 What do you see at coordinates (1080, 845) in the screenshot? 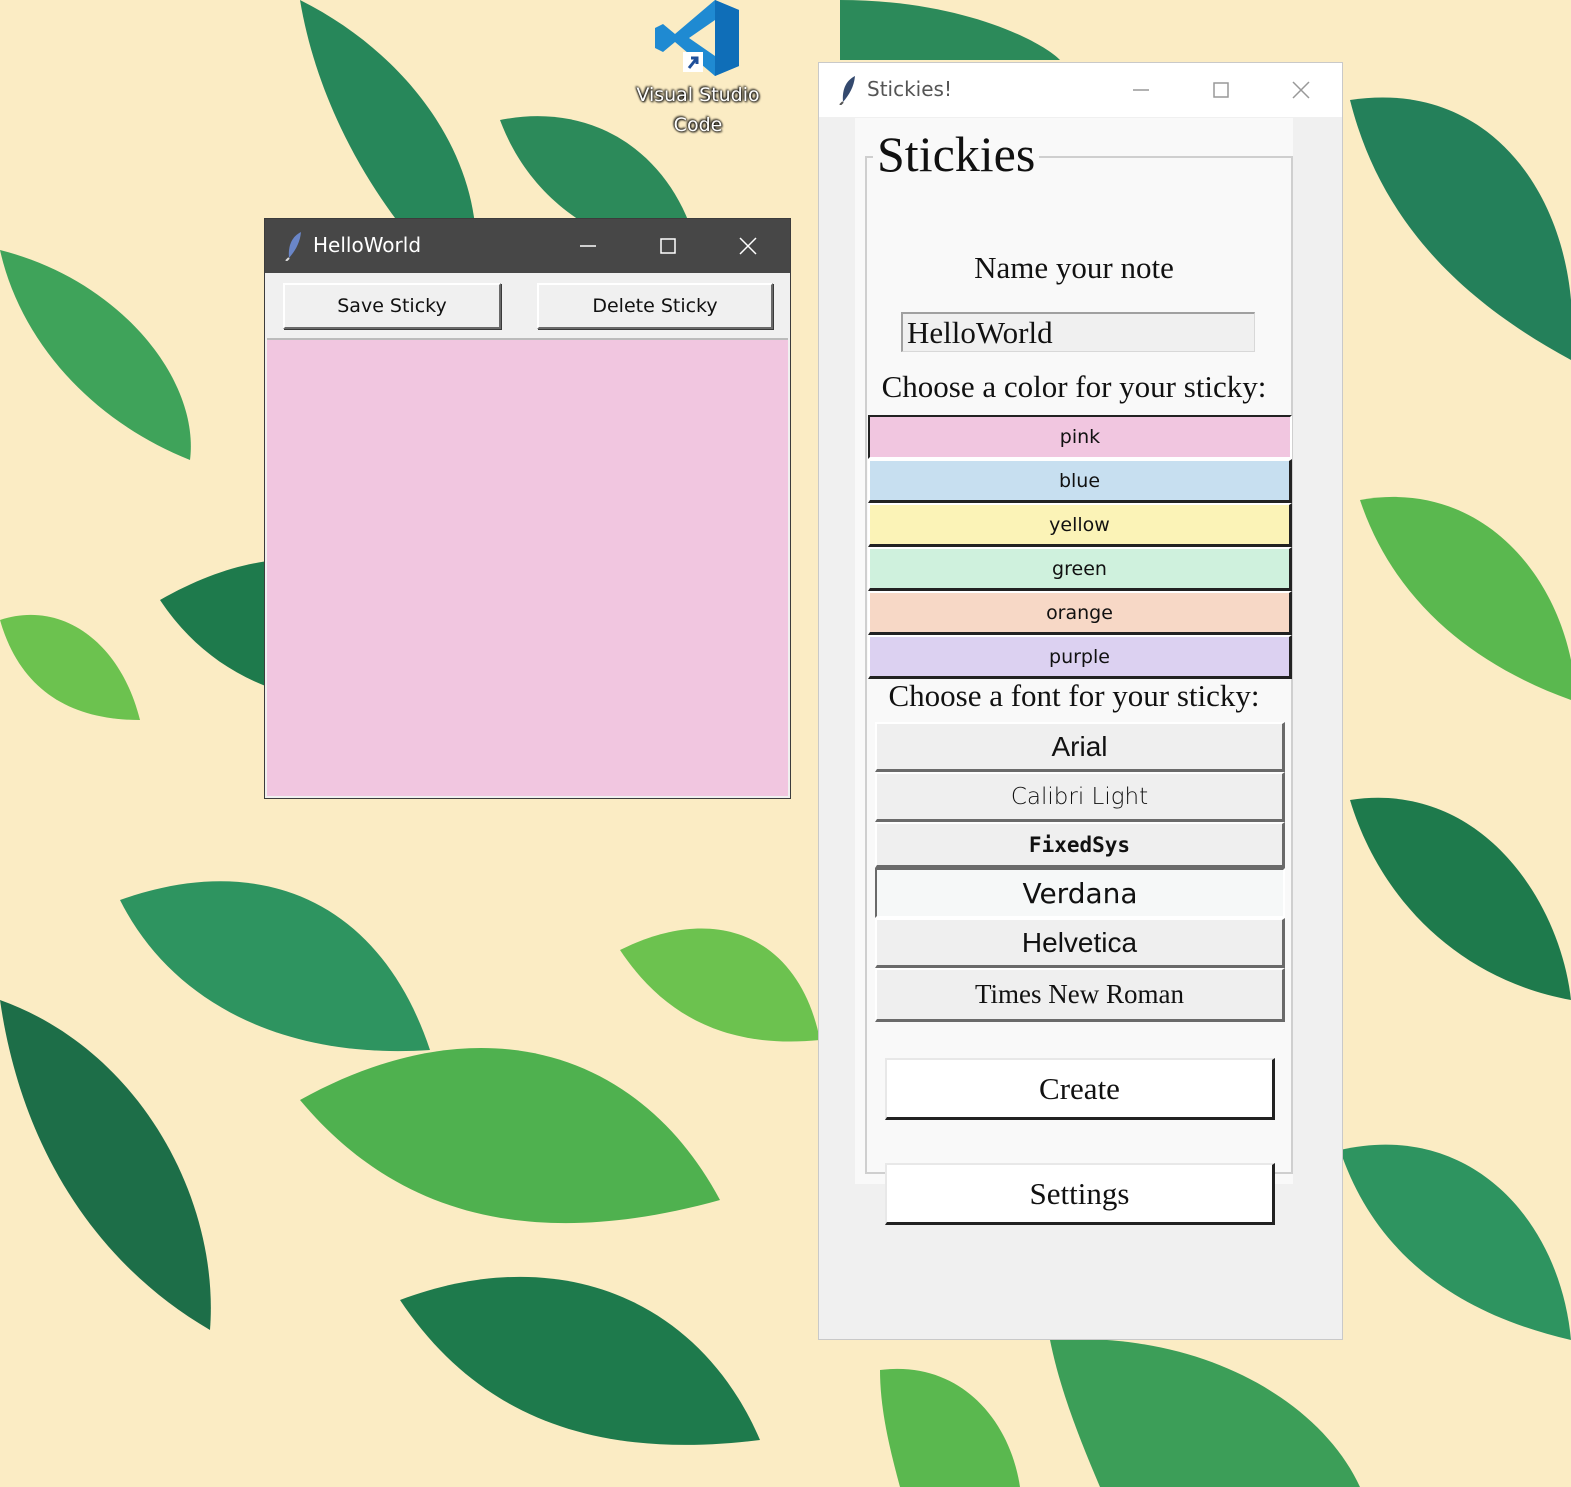
I see `font-button-fixedsys: FixedSys` at bounding box center [1080, 845].